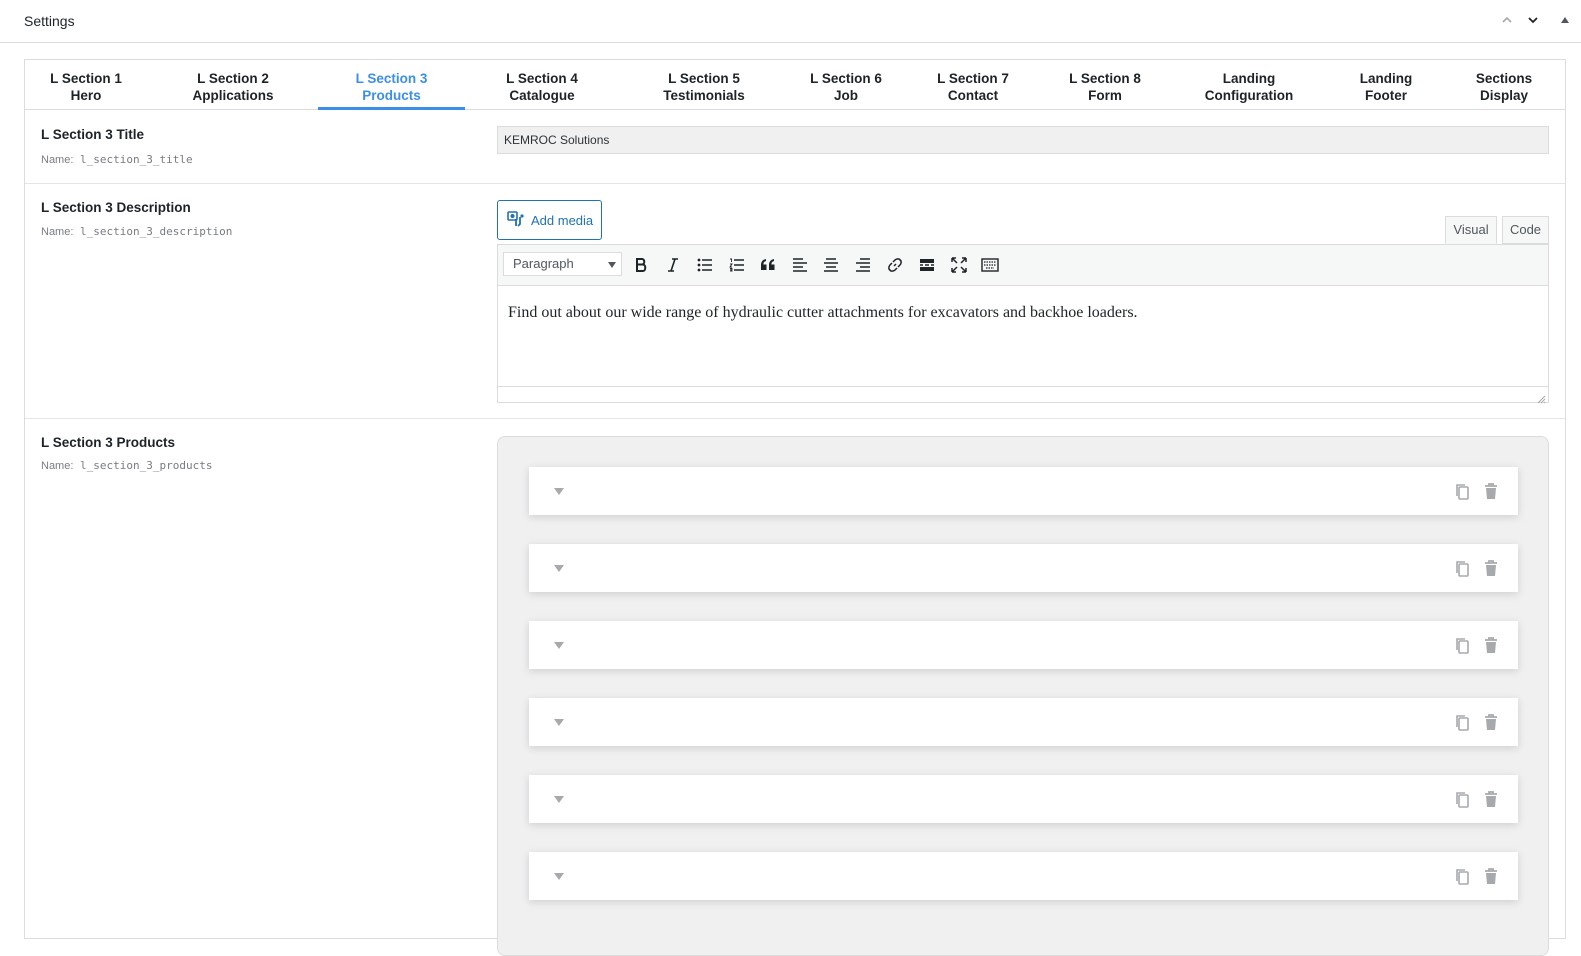 Image resolution: width=1581 pixels, height=956 pixels. What do you see at coordinates (1023, 265) in the screenshot?
I see `editor-toolbar: Paragraph` at bounding box center [1023, 265].